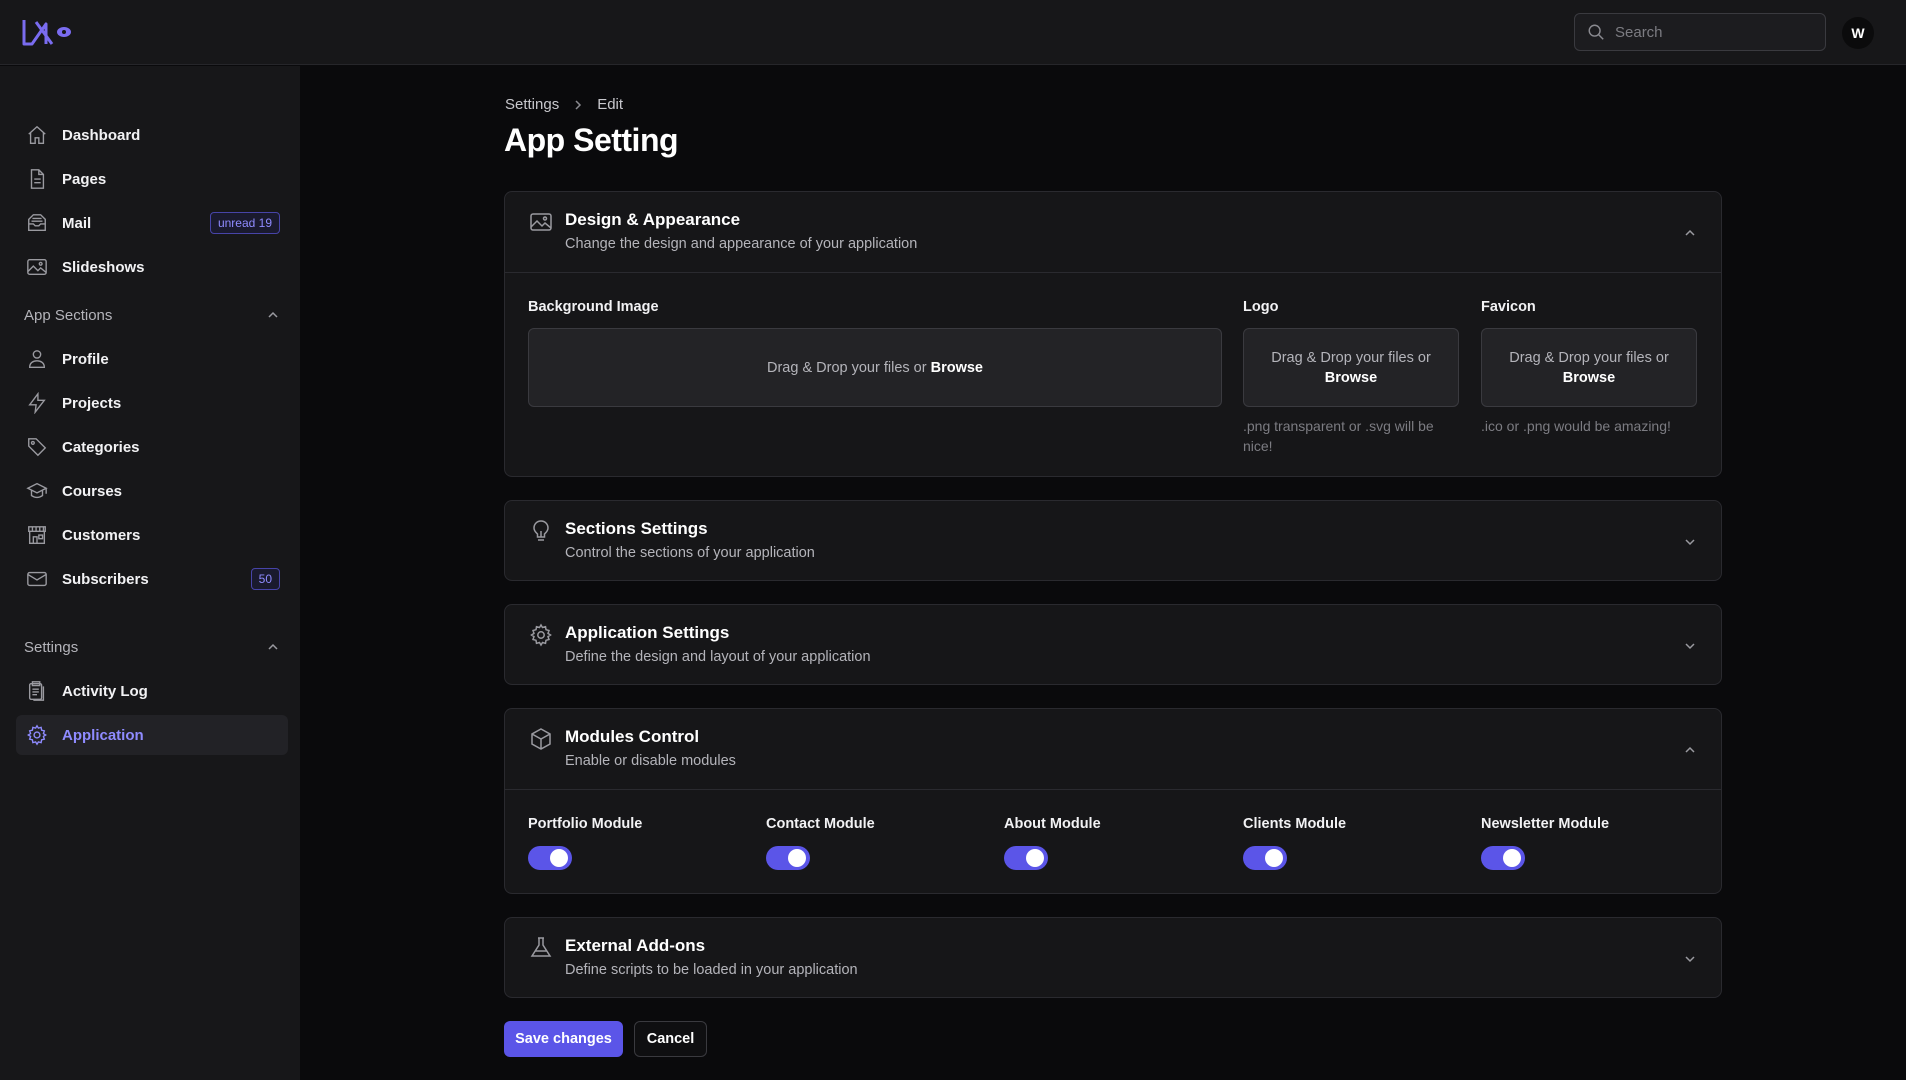 The width and height of the screenshot is (1906, 1080). I want to click on newsletter-module-toggle, so click(1503, 858).